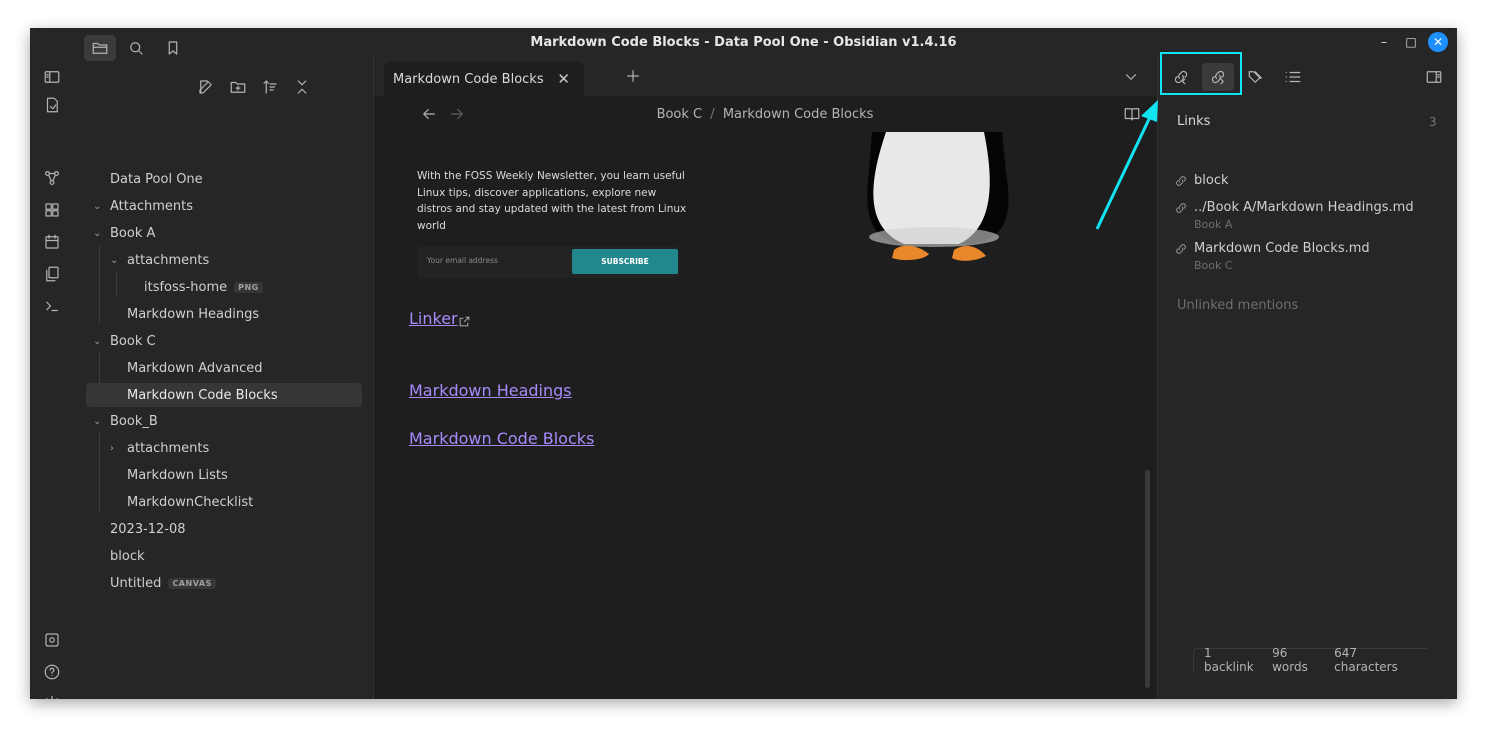  Describe the element at coordinates (52, 640) in the screenshot. I see `vault-icon` at that location.